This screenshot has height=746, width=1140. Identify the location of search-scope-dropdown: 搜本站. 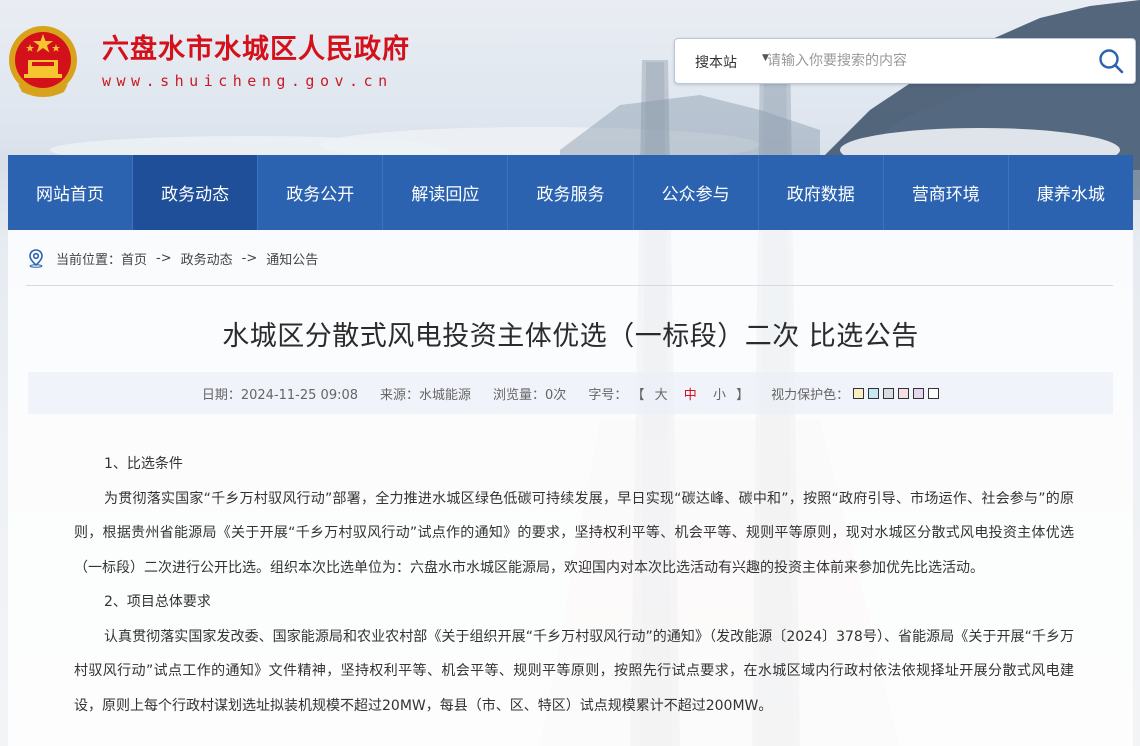
(716, 62).